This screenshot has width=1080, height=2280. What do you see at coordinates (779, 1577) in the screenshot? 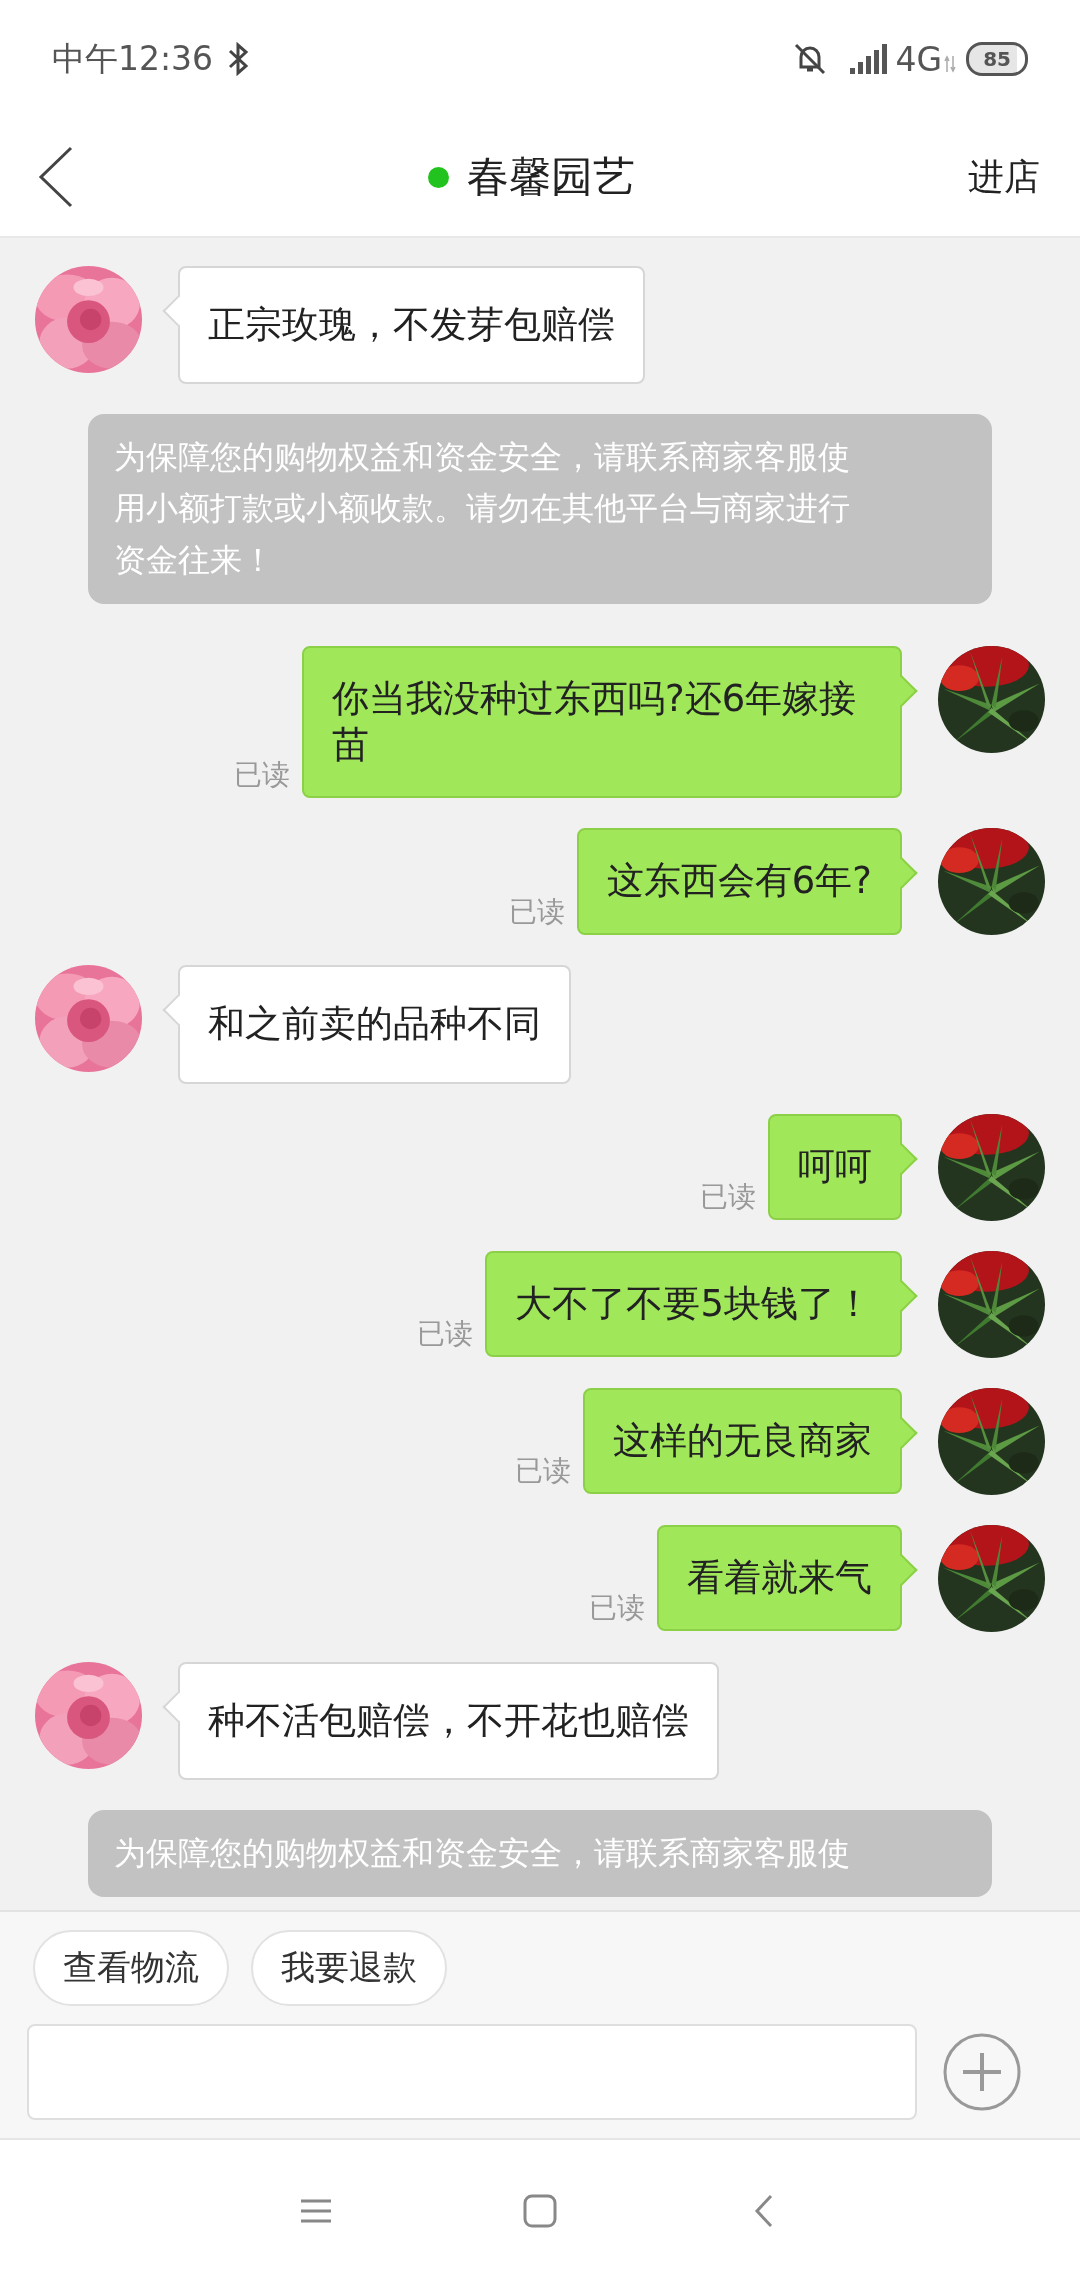
I see `message-bubble: 看着就来气` at bounding box center [779, 1577].